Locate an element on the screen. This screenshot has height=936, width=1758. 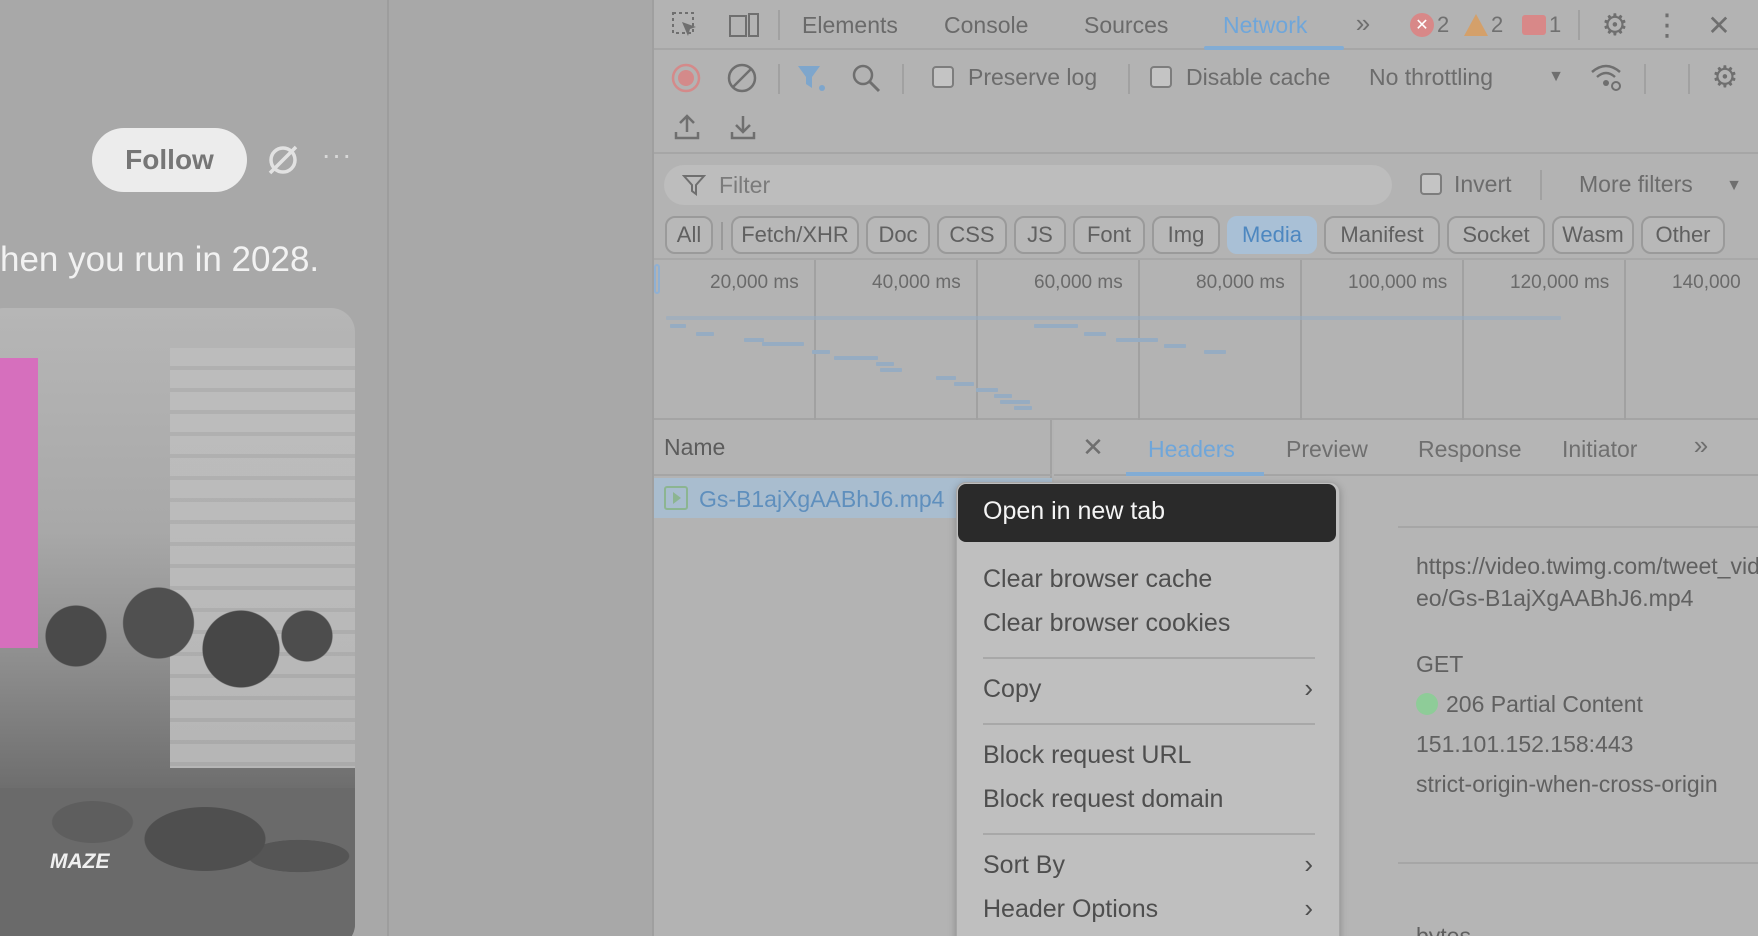
timeline-tick: 140,000 is located at coordinates (1706, 283).